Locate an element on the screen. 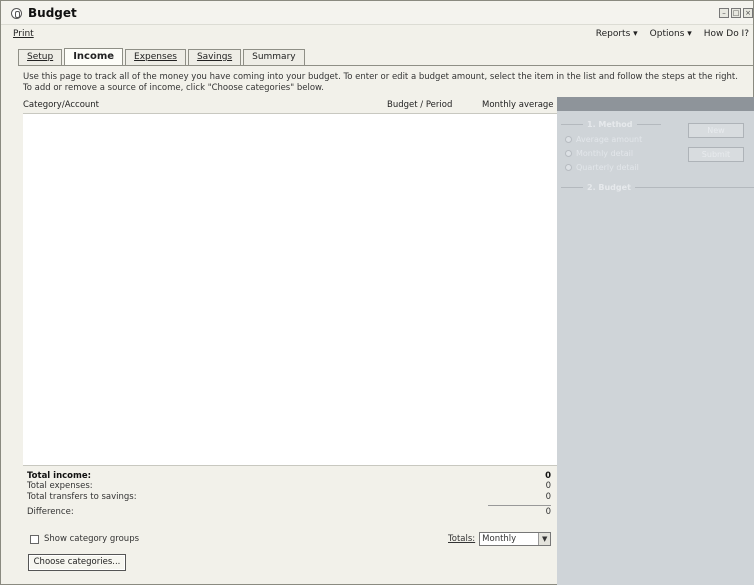  step-method-heading: 1. Method is located at coordinates (611, 124).